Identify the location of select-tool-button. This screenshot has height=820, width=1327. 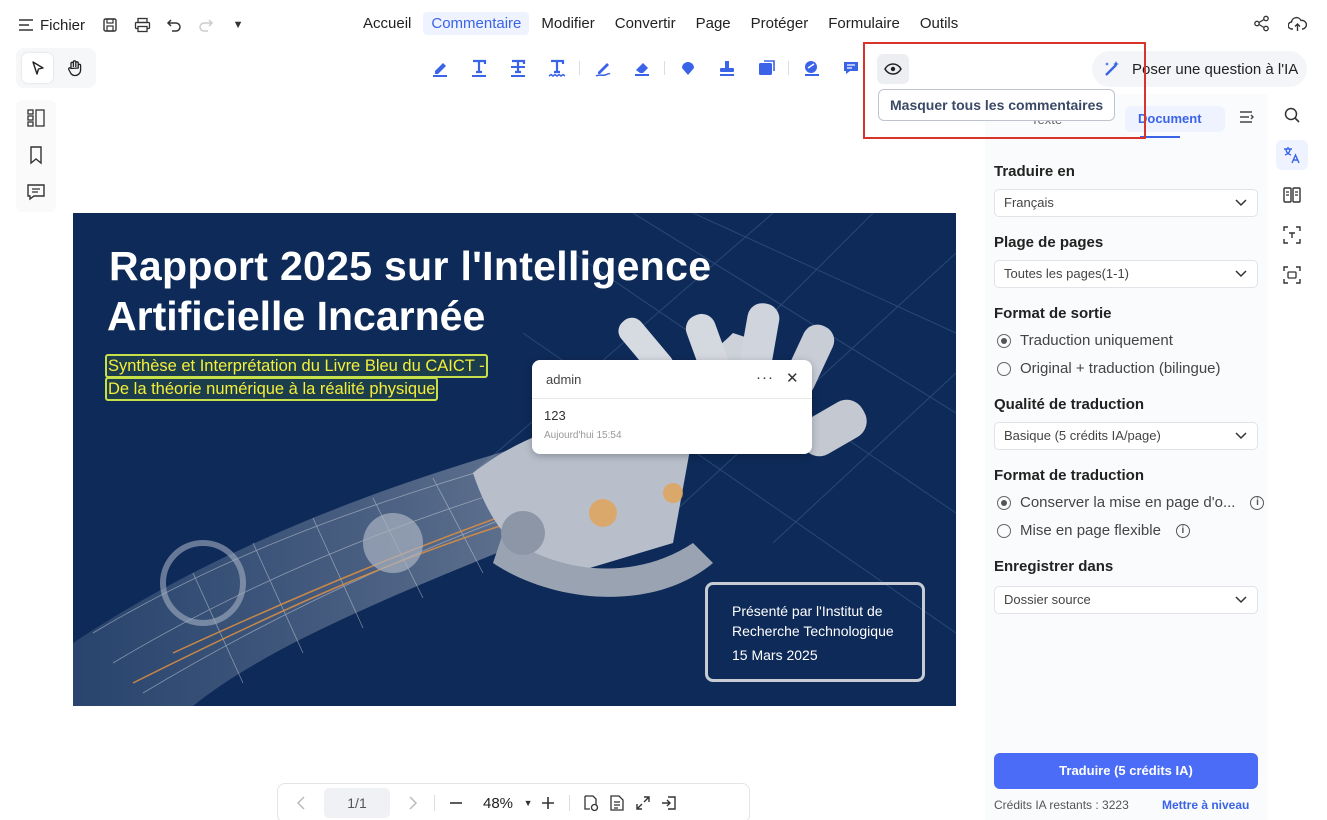
(37, 68).